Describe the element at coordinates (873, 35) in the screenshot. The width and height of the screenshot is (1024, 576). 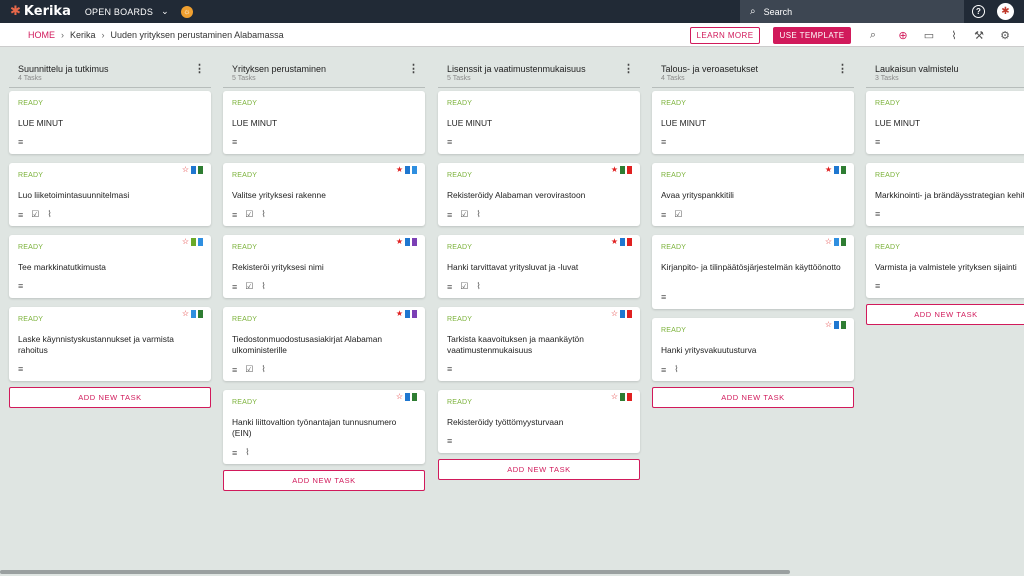
I see `search-board-icon: ⌕` at that location.